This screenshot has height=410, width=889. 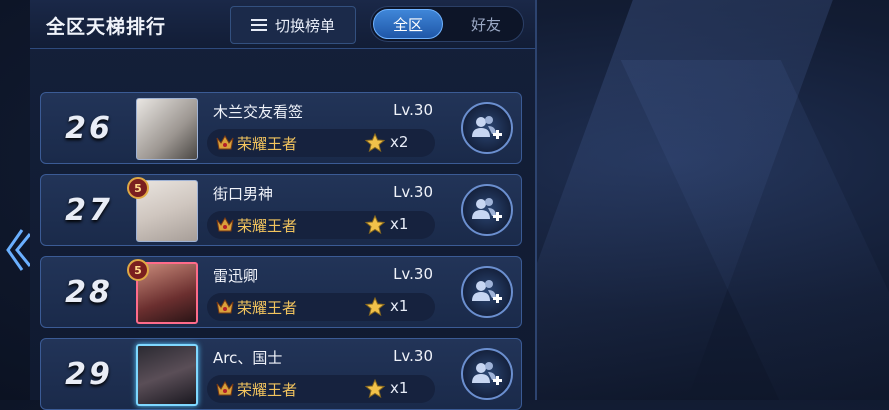 What do you see at coordinates (321, 143) in the screenshot?
I see `tier-bar: 荣耀王者 x2` at bounding box center [321, 143].